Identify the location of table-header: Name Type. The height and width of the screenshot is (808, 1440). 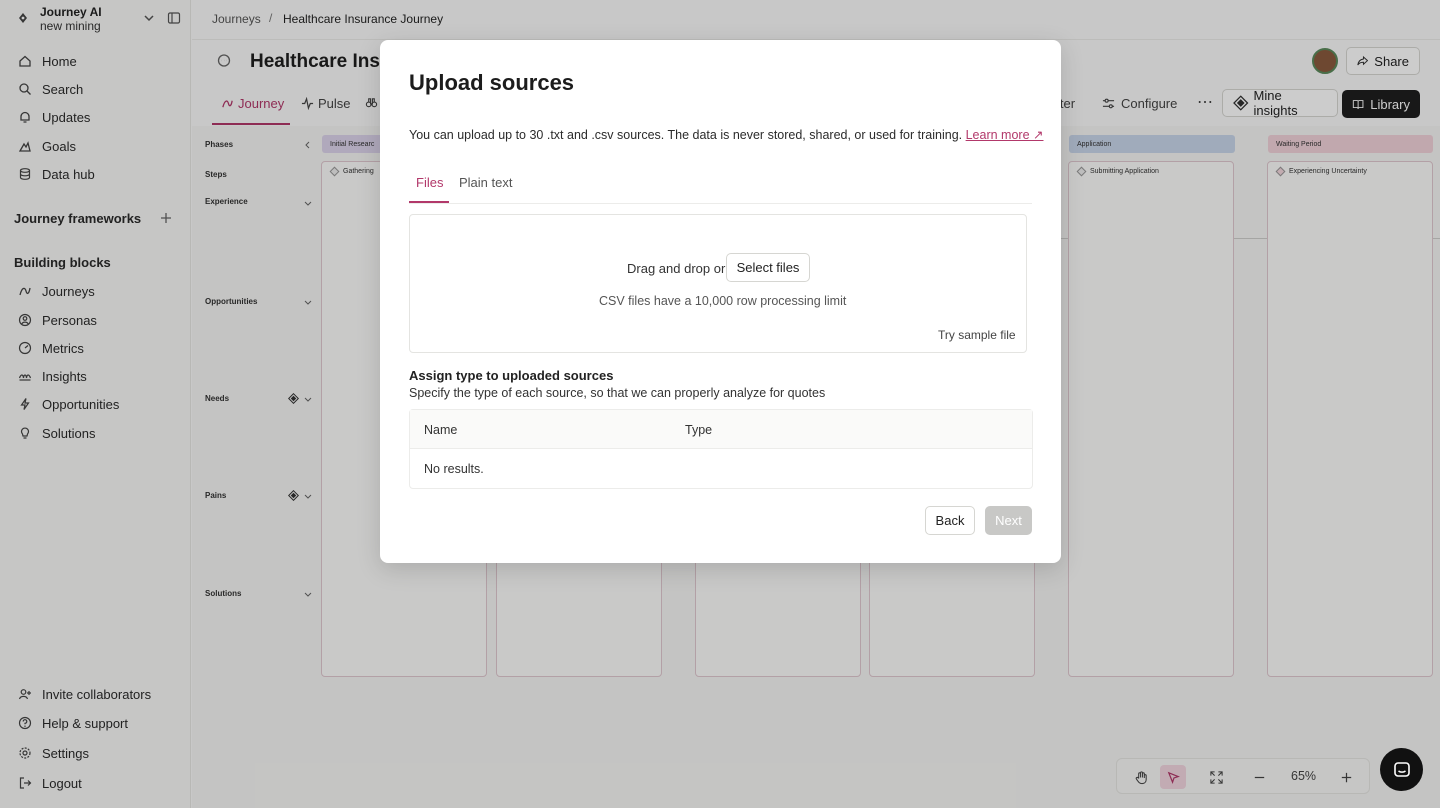
(721, 429).